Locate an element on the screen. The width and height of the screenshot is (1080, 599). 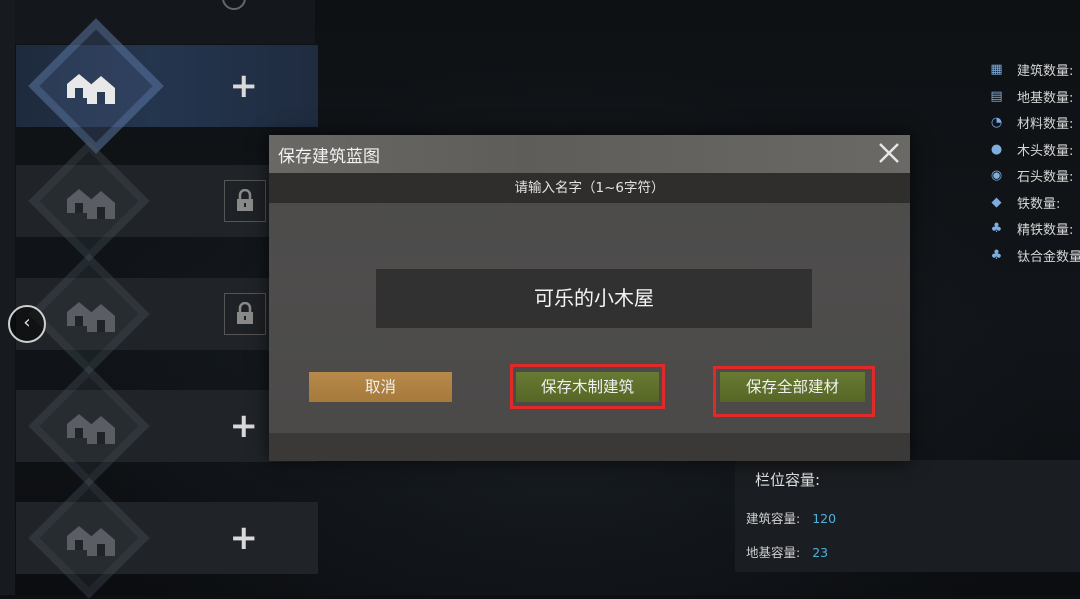
stat-label: 钛合金数量: is located at coordinates (1048, 257).